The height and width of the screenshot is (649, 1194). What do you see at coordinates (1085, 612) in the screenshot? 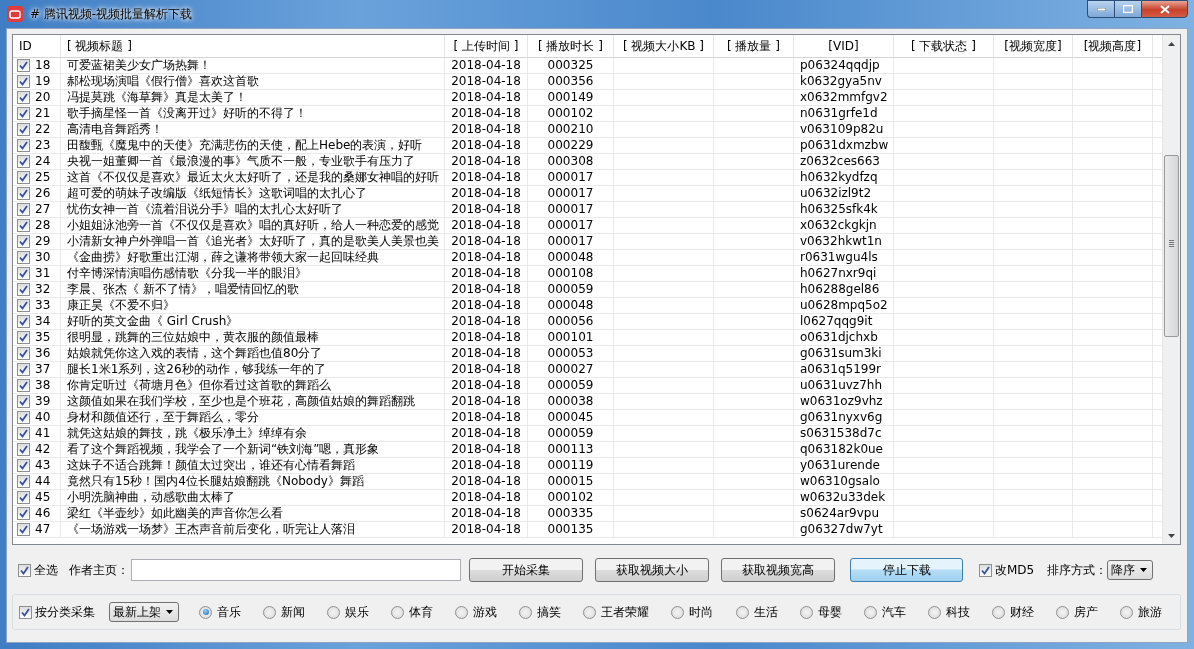
I see `radio-label: 房产` at bounding box center [1085, 612].